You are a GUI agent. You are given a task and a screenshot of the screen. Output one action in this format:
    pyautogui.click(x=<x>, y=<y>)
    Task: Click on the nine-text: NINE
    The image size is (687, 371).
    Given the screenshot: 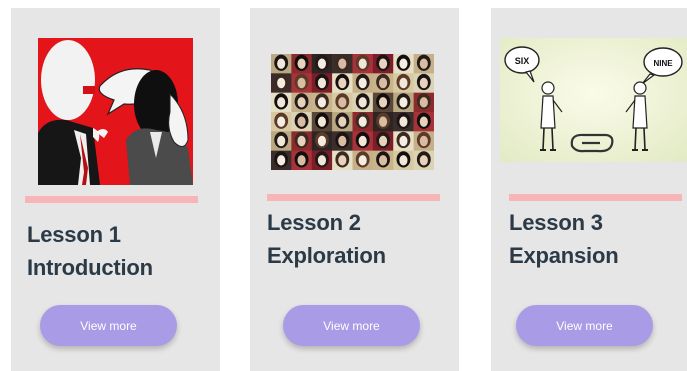 What is the action you would take?
    pyautogui.click(x=663, y=63)
    